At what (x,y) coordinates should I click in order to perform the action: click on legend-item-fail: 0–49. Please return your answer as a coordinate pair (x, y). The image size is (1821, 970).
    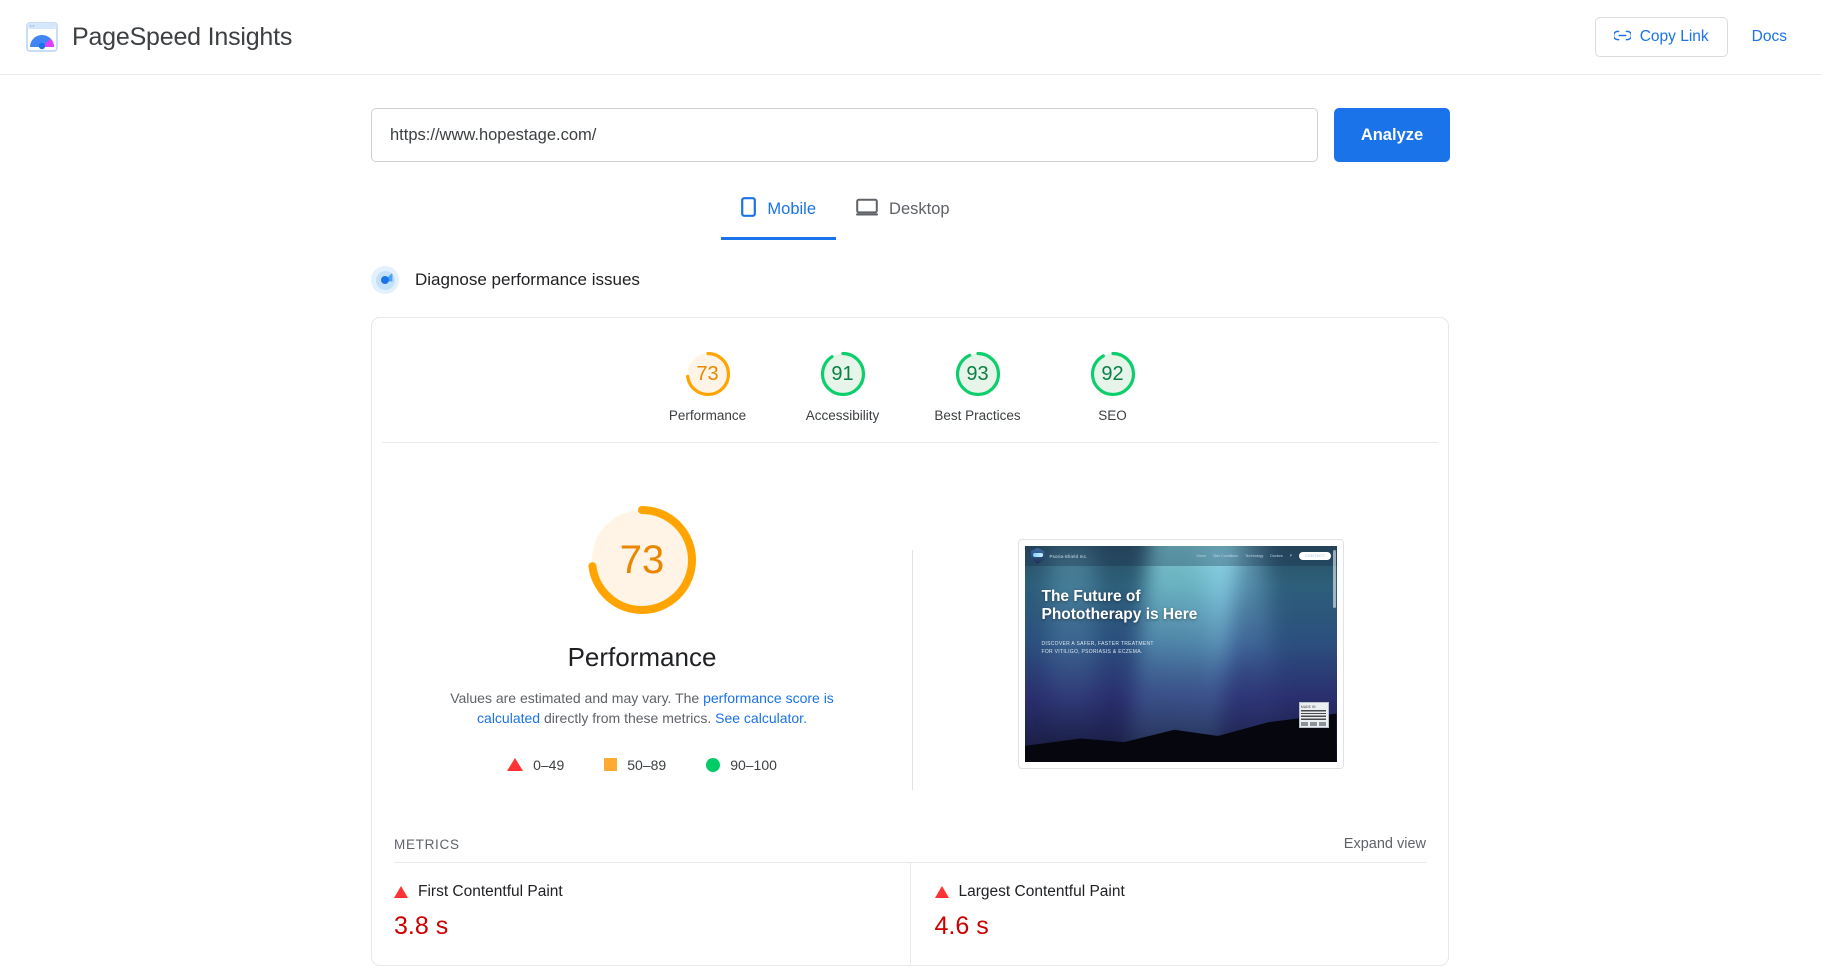
    Looking at the image, I should click on (535, 765).